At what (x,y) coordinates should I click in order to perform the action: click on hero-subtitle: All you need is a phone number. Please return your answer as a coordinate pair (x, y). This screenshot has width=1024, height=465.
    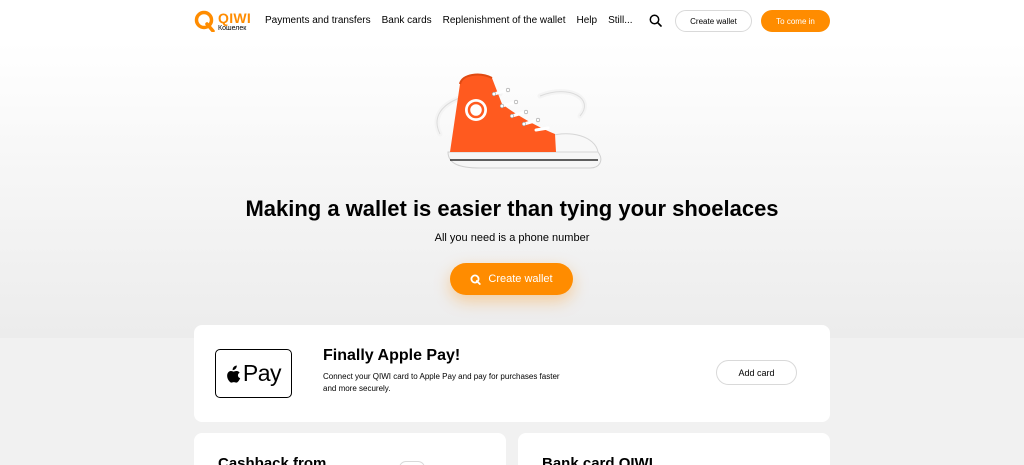
    Looking at the image, I should click on (512, 238).